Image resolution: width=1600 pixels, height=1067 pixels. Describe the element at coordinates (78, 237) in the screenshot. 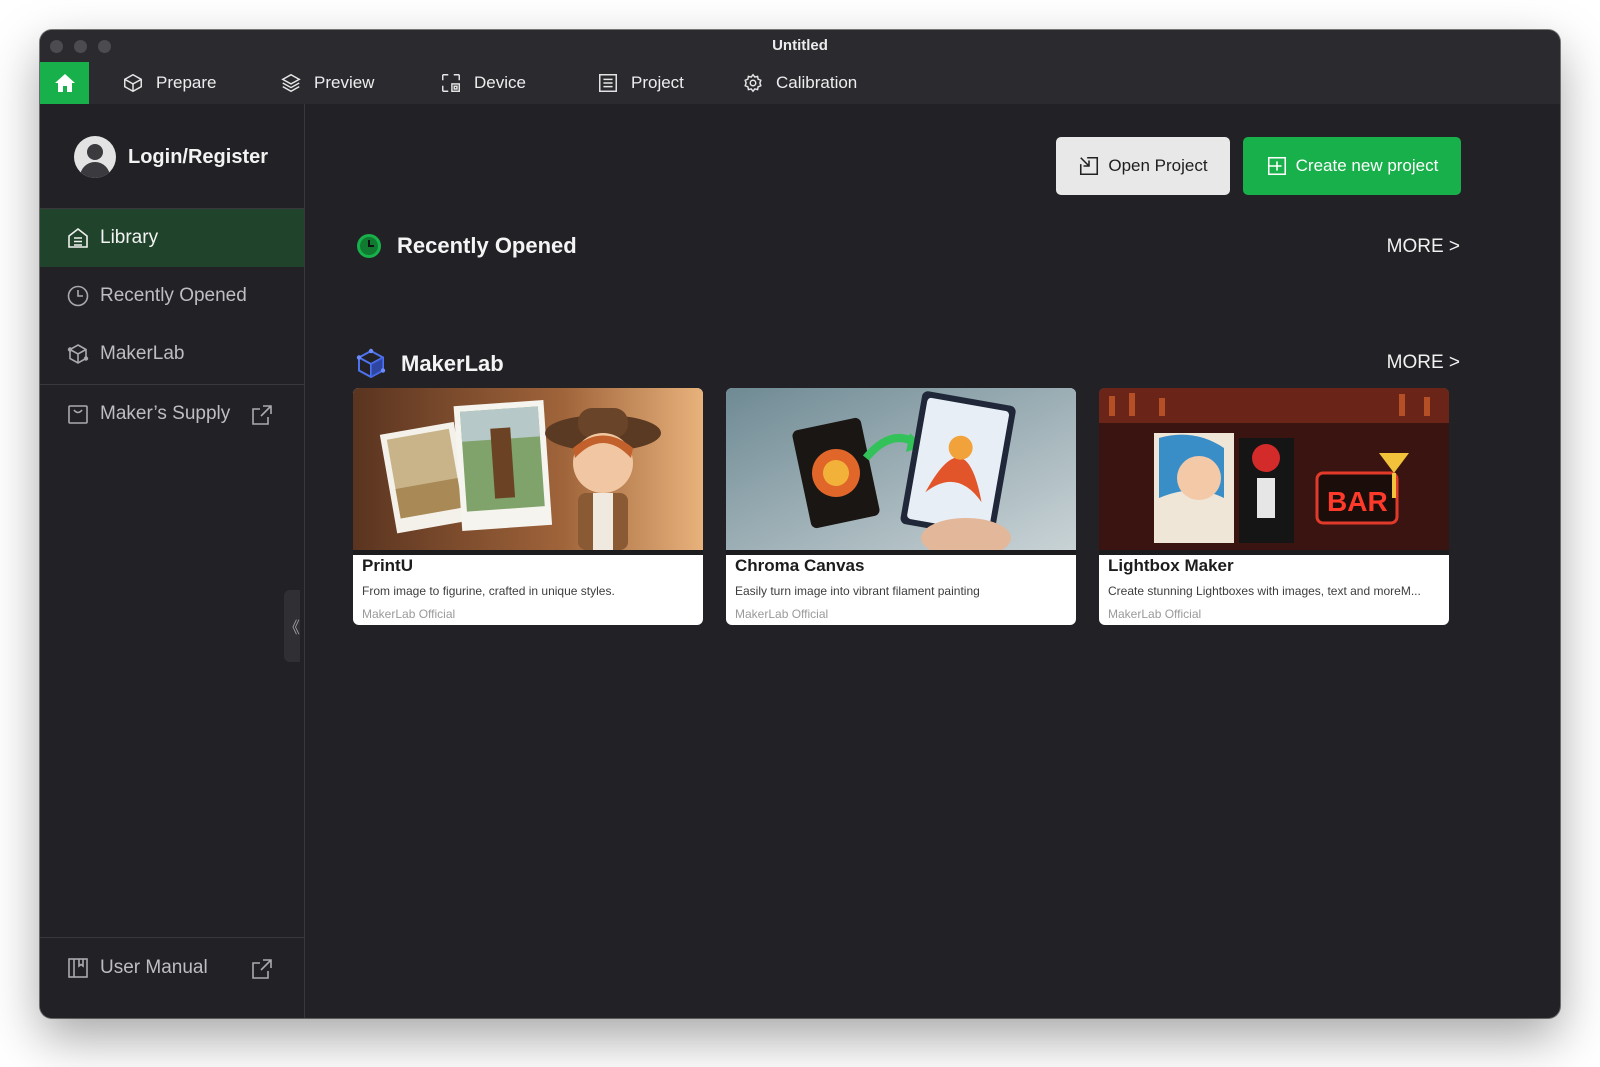

I see `library-icon` at that location.